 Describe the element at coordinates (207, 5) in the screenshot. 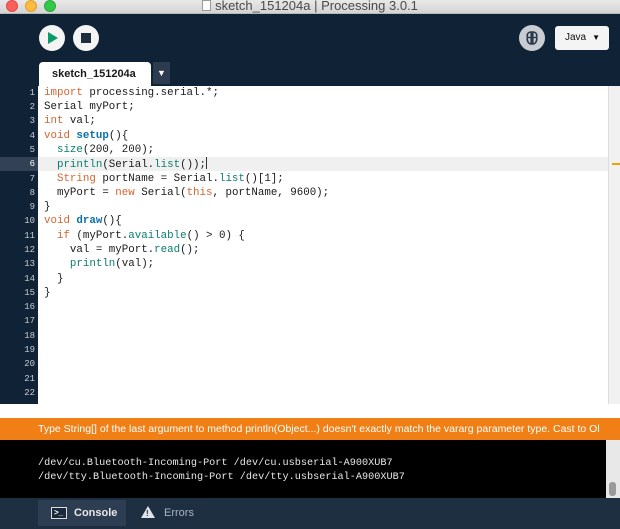

I see `document-icon` at that location.